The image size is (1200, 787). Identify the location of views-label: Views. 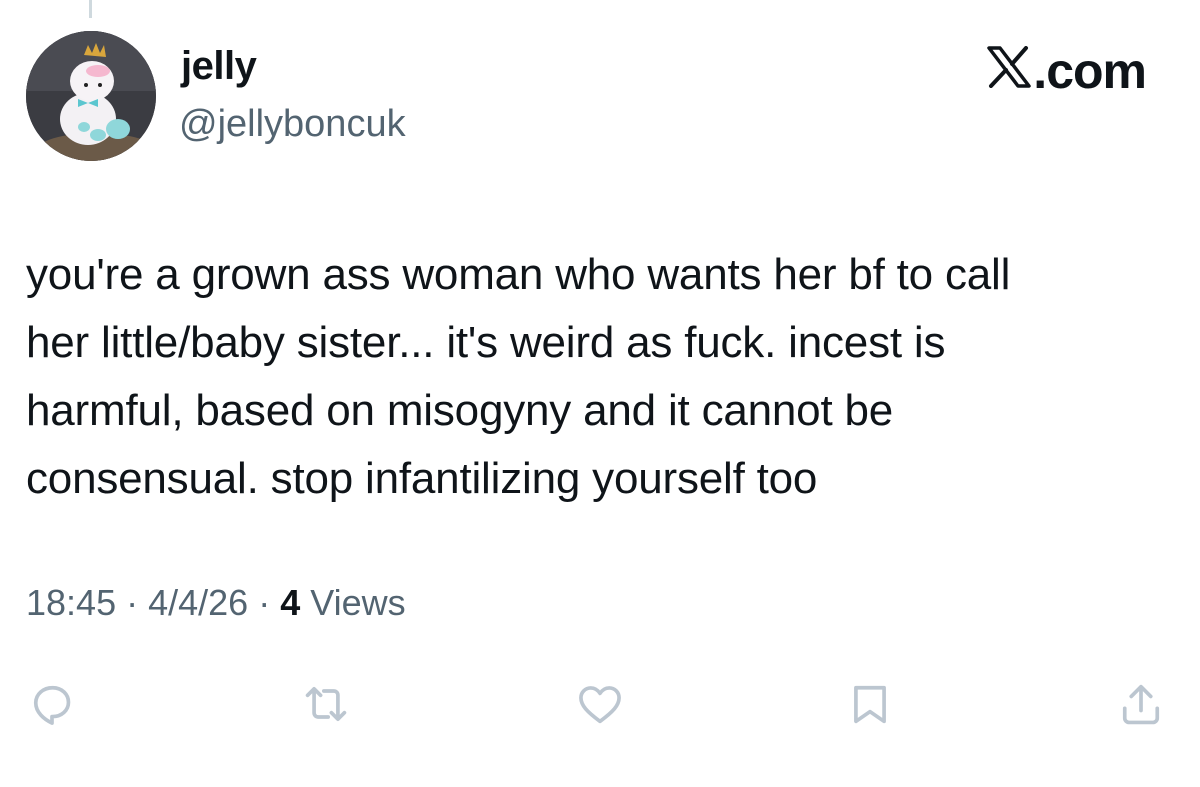
(358, 602).